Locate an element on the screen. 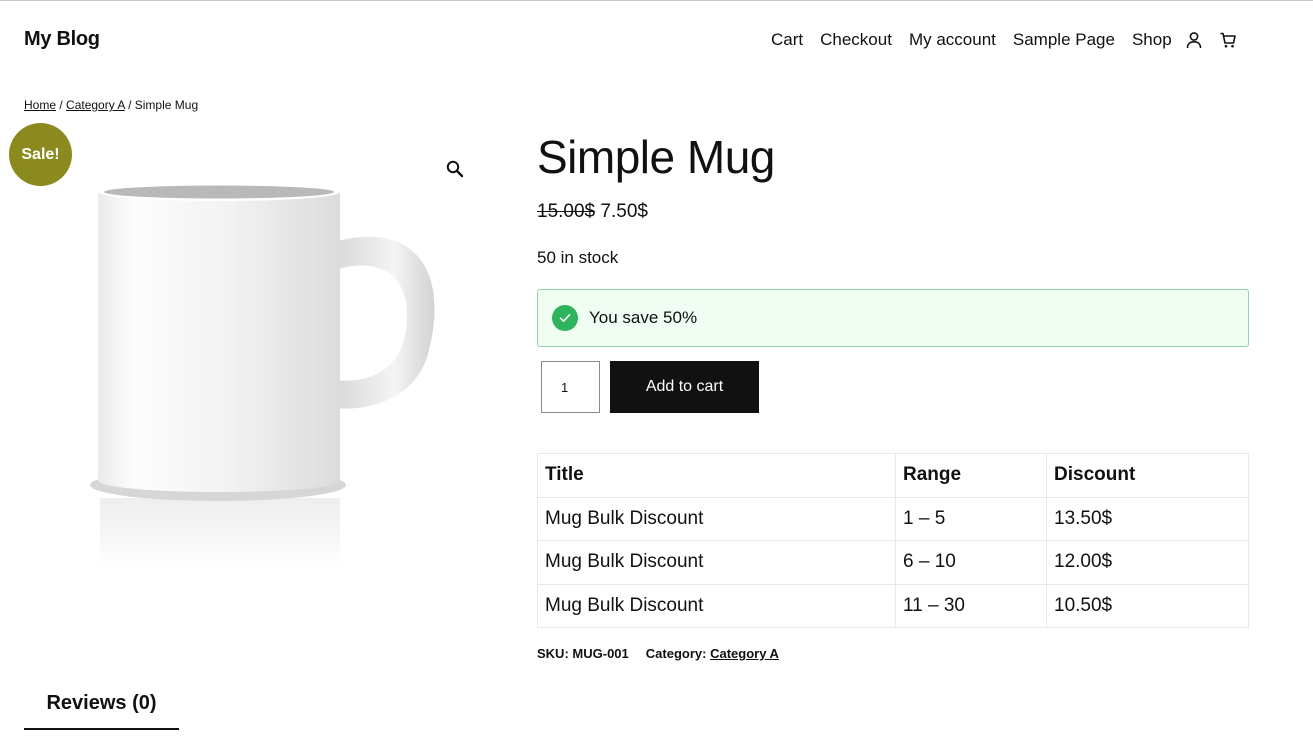  table-cell: 10.50$ is located at coordinates (1147, 605).